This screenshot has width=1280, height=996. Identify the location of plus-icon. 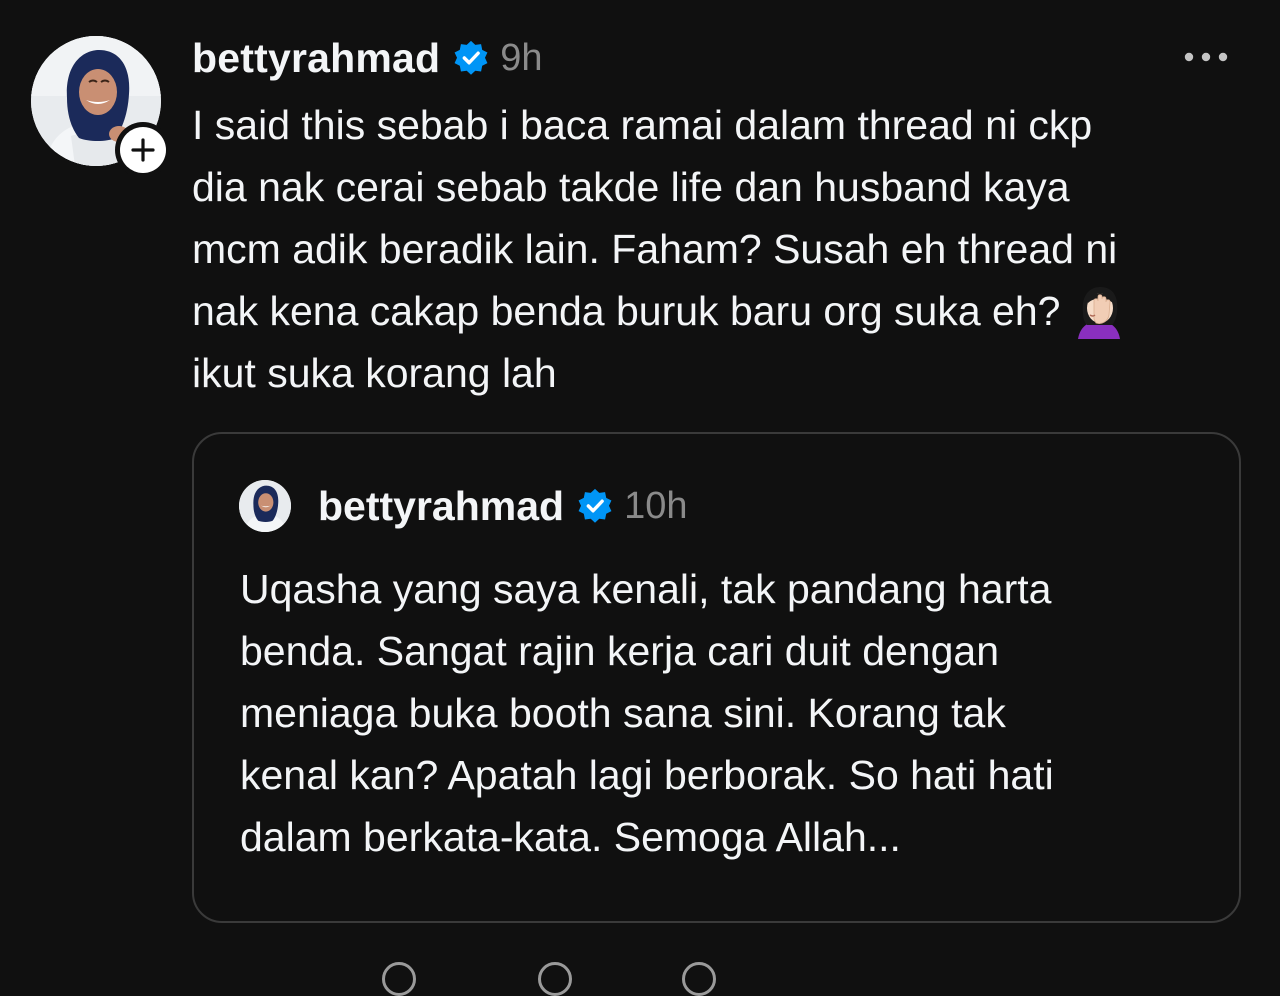
(143, 150).